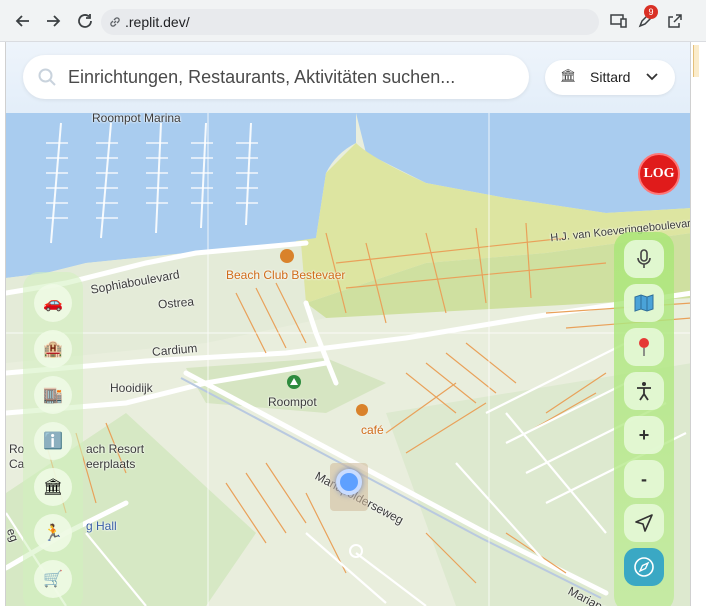 The image size is (706, 606). I want to click on address-bar: .replit.dev/, so click(350, 22).